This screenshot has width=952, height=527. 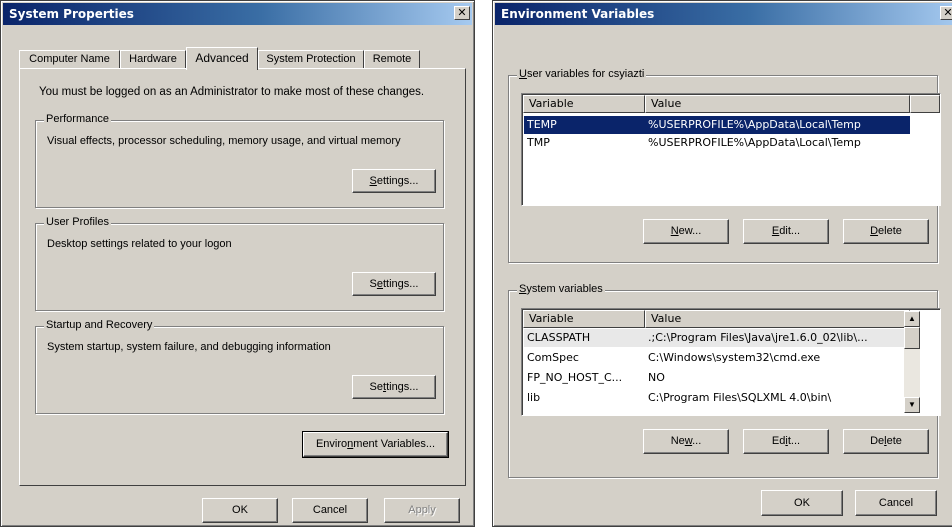 I want to click on scrollbar-thumb, so click(x=912, y=338).